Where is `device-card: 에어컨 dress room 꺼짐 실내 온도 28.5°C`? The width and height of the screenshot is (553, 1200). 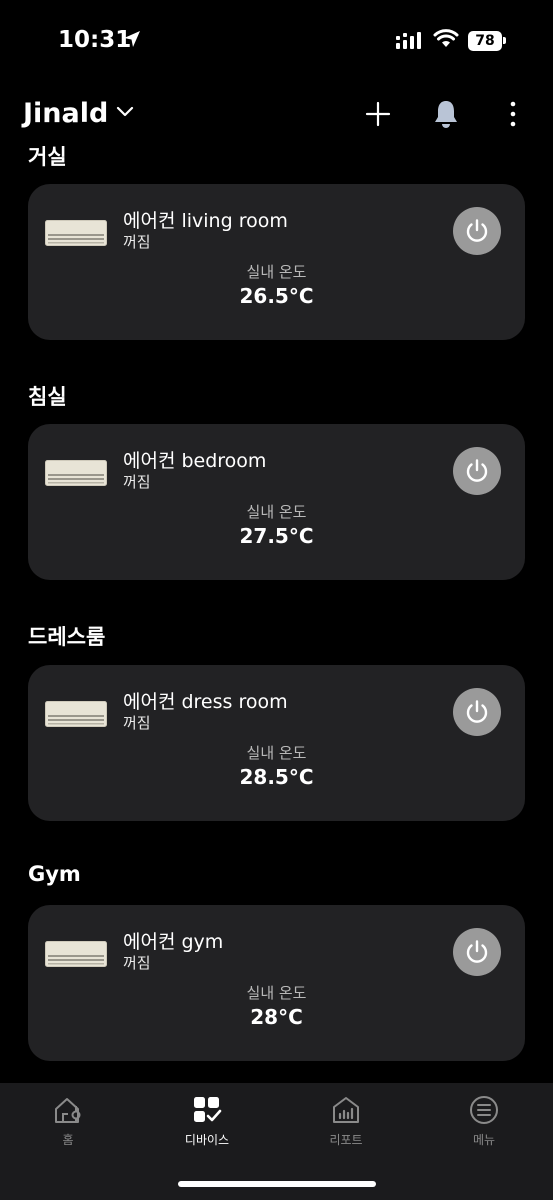
device-card: 에어컨 dress room 꺼짐 실내 온도 28.5°C is located at coordinates (276, 743).